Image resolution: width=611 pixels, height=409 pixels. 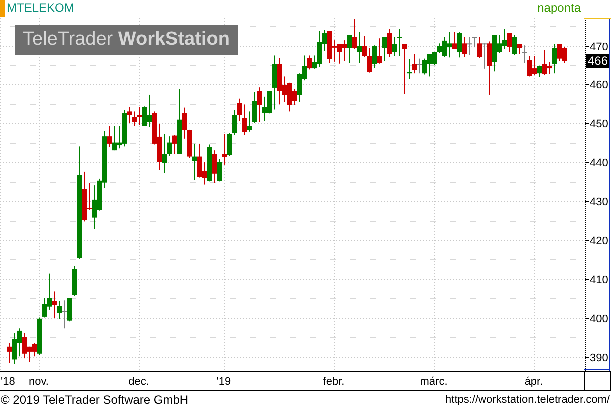 What do you see at coordinates (40, 8) in the screenshot?
I see `symbol-name: MTELEKOM` at bounding box center [40, 8].